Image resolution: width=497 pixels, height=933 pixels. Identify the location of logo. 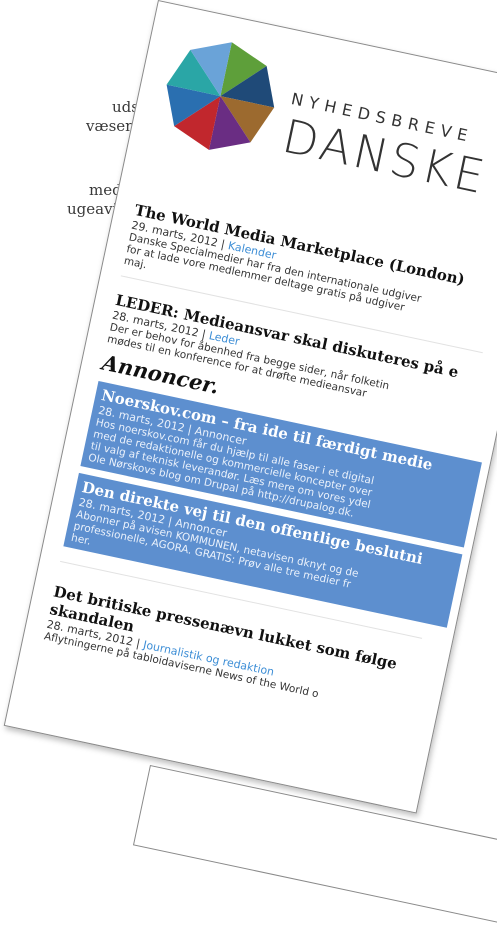
(220, 96).